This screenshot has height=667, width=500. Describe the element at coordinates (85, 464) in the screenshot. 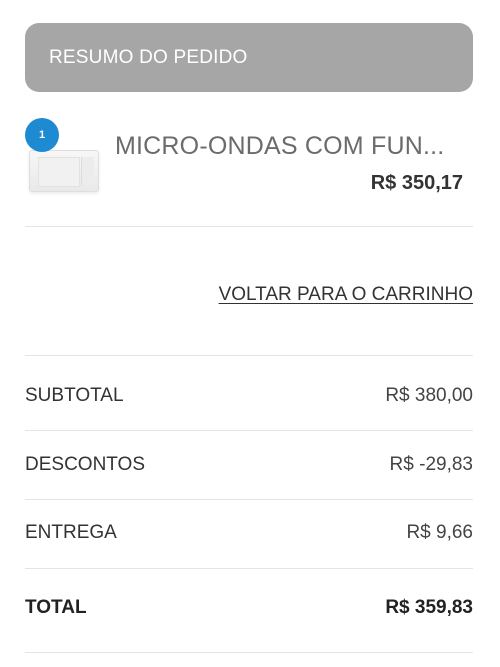

I see `discounts-label: DESCONTOS` at that location.